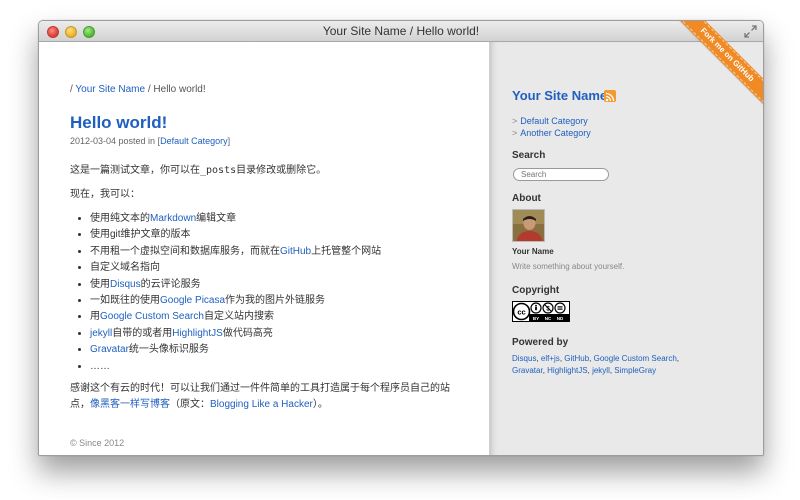 This screenshot has width=800, height=500. Describe the element at coordinates (192, 300) in the screenshot. I see `picasa-link: Google Picasa` at that location.